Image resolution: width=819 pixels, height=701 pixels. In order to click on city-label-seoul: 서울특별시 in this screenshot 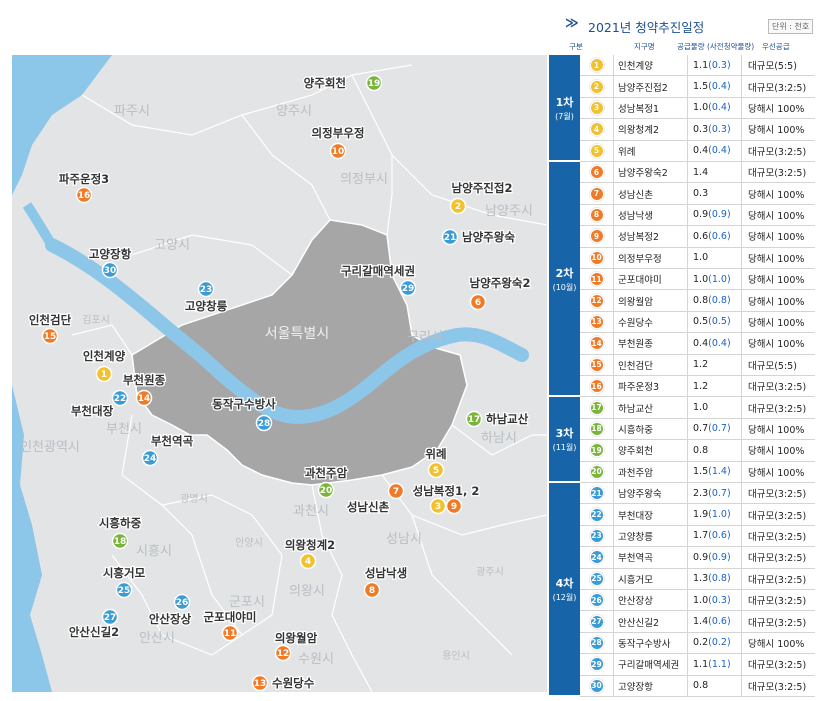, I will do `click(297, 334)`.